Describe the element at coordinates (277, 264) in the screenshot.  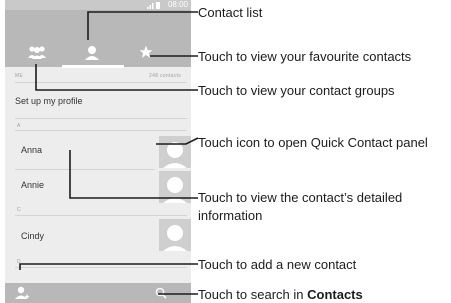
I see `callout-add-contact: Touch to add a new contact` at that location.